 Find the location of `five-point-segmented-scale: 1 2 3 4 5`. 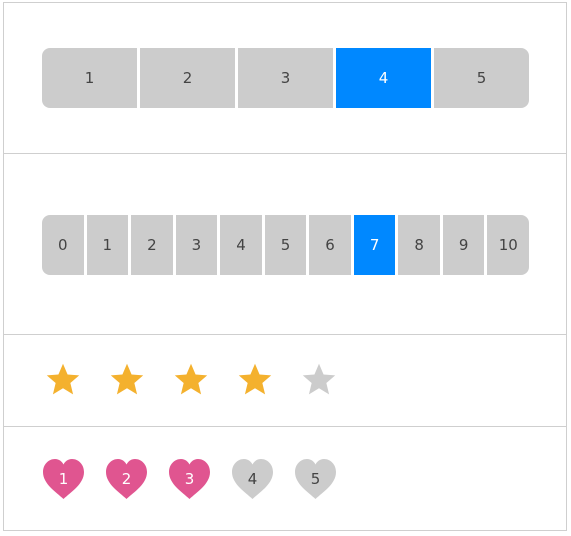

five-point-segmented-scale: 1 2 3 4 5 is located at coordinates (285, 78).